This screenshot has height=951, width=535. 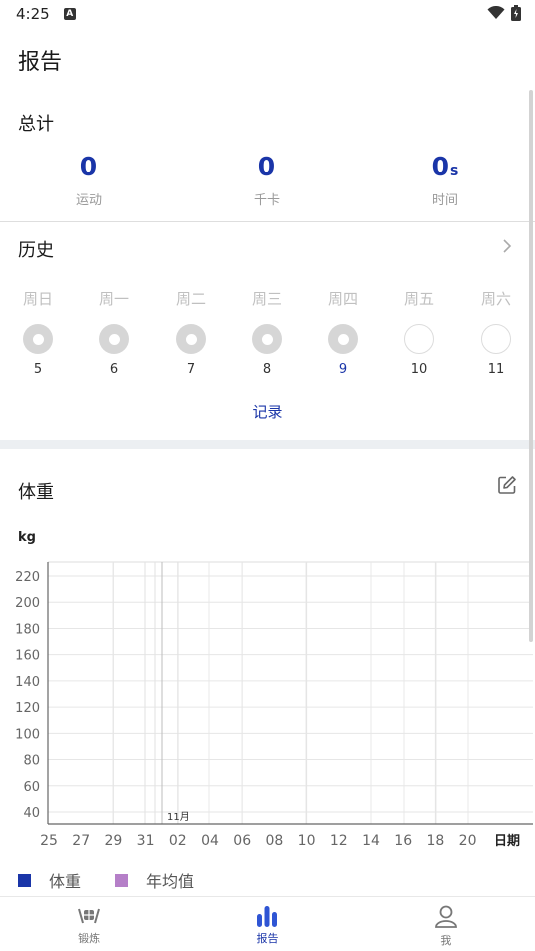 What do you see at coordinates (495, 299) in the screenshot?
I see `day-label: 周六` at bounding box center [495, 299].